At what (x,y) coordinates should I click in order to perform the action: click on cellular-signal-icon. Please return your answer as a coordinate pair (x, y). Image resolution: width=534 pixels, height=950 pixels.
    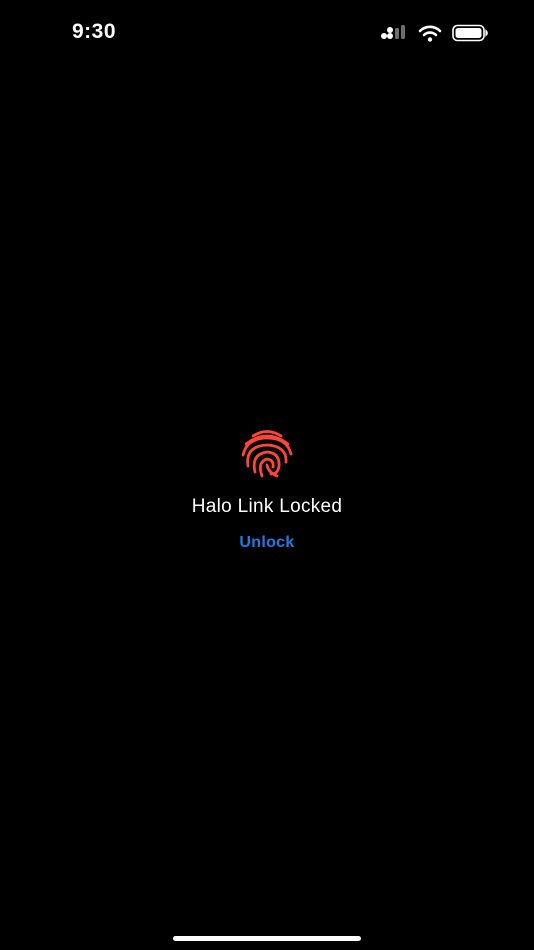
    Looking at the image, I should click on (394, 33).